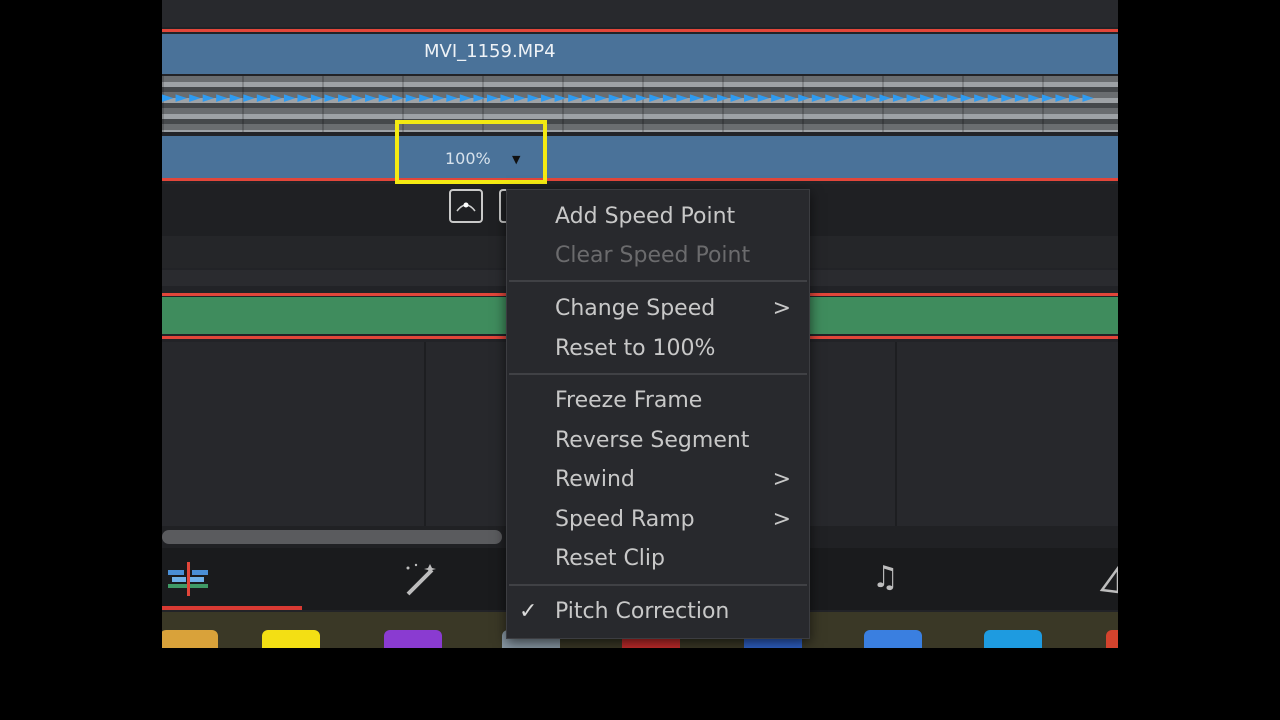 Image resolution: width=1280 pixels, height=720 pixels. I want to click on app-icon-yellow, so click(291, 639).